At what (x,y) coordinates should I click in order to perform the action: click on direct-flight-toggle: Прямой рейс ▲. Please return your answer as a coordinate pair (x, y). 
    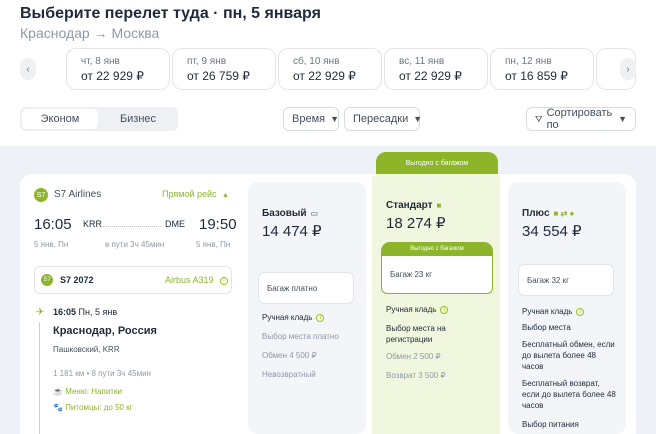
    Looking at the image, I should click on (195, 194).